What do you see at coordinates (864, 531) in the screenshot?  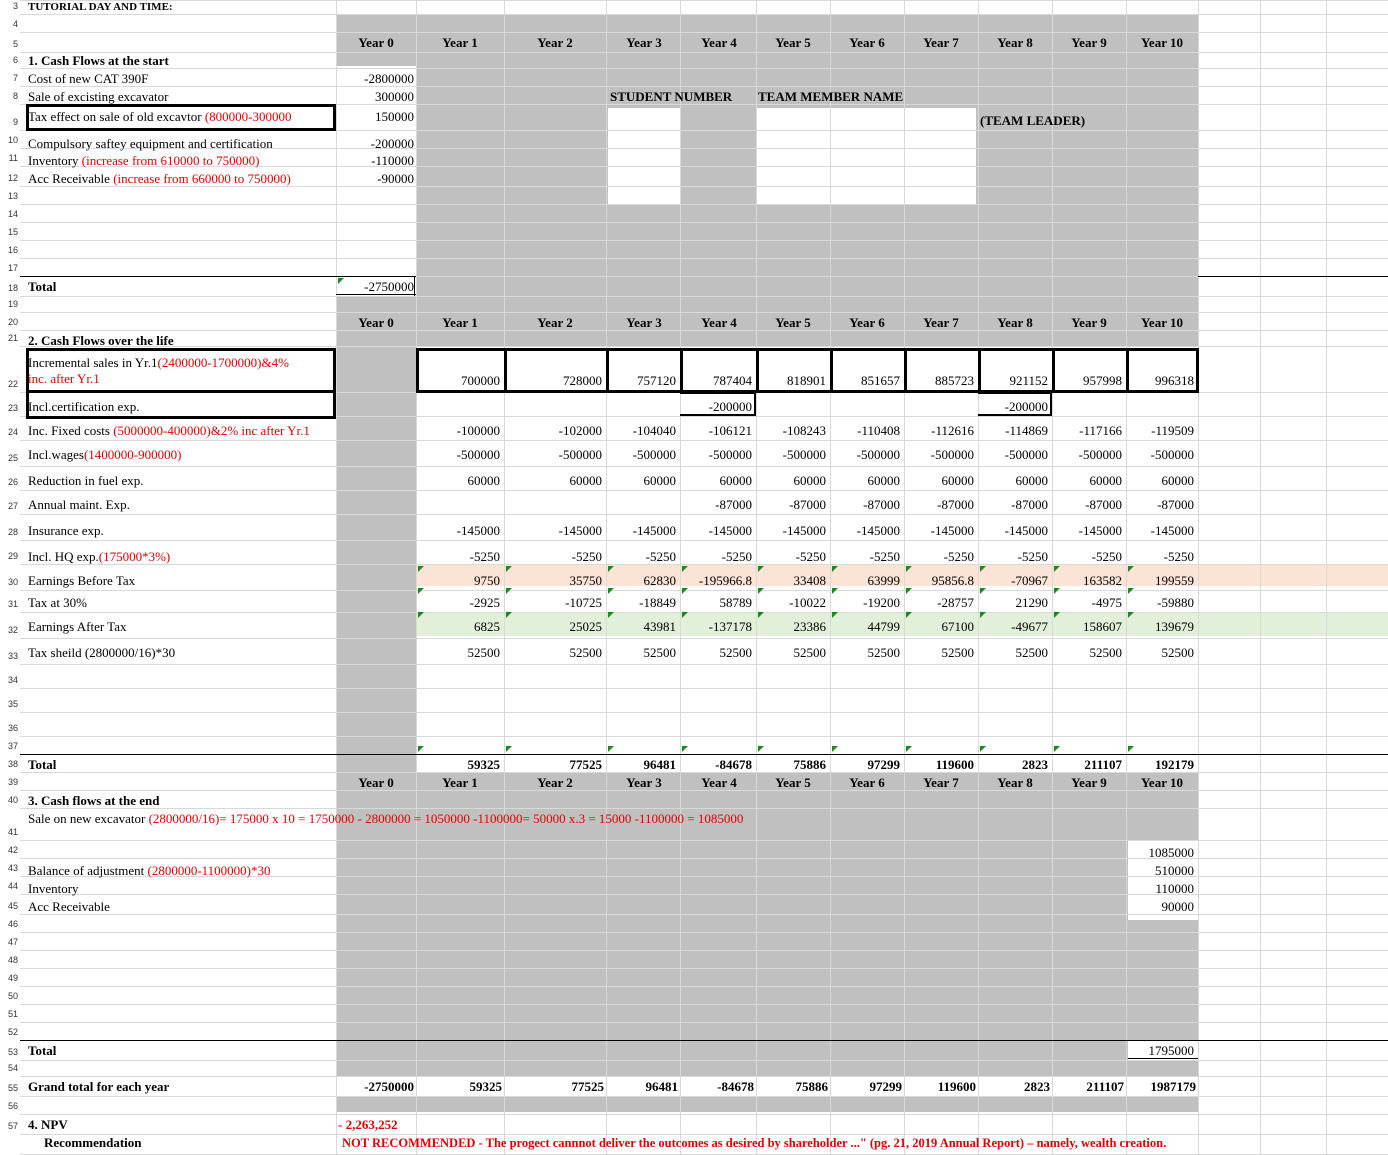 I see `insurance-cell-y6: -145000` at bounding box center [864, 531].